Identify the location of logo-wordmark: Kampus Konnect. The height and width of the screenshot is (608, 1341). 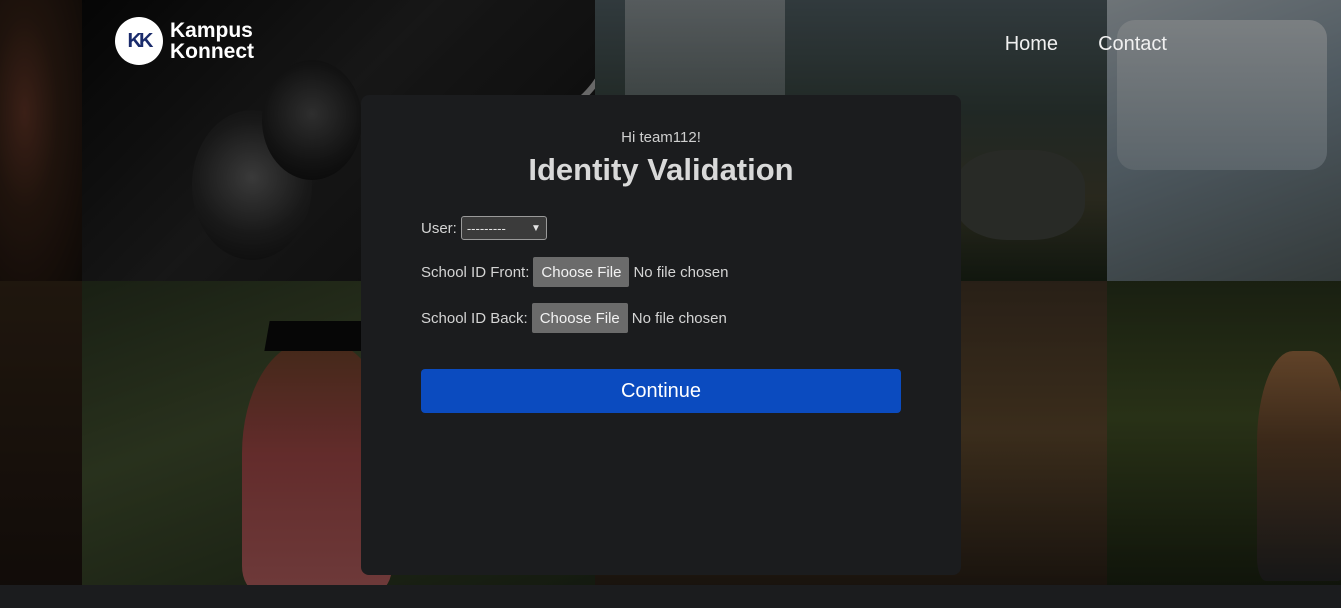
(212, 41).